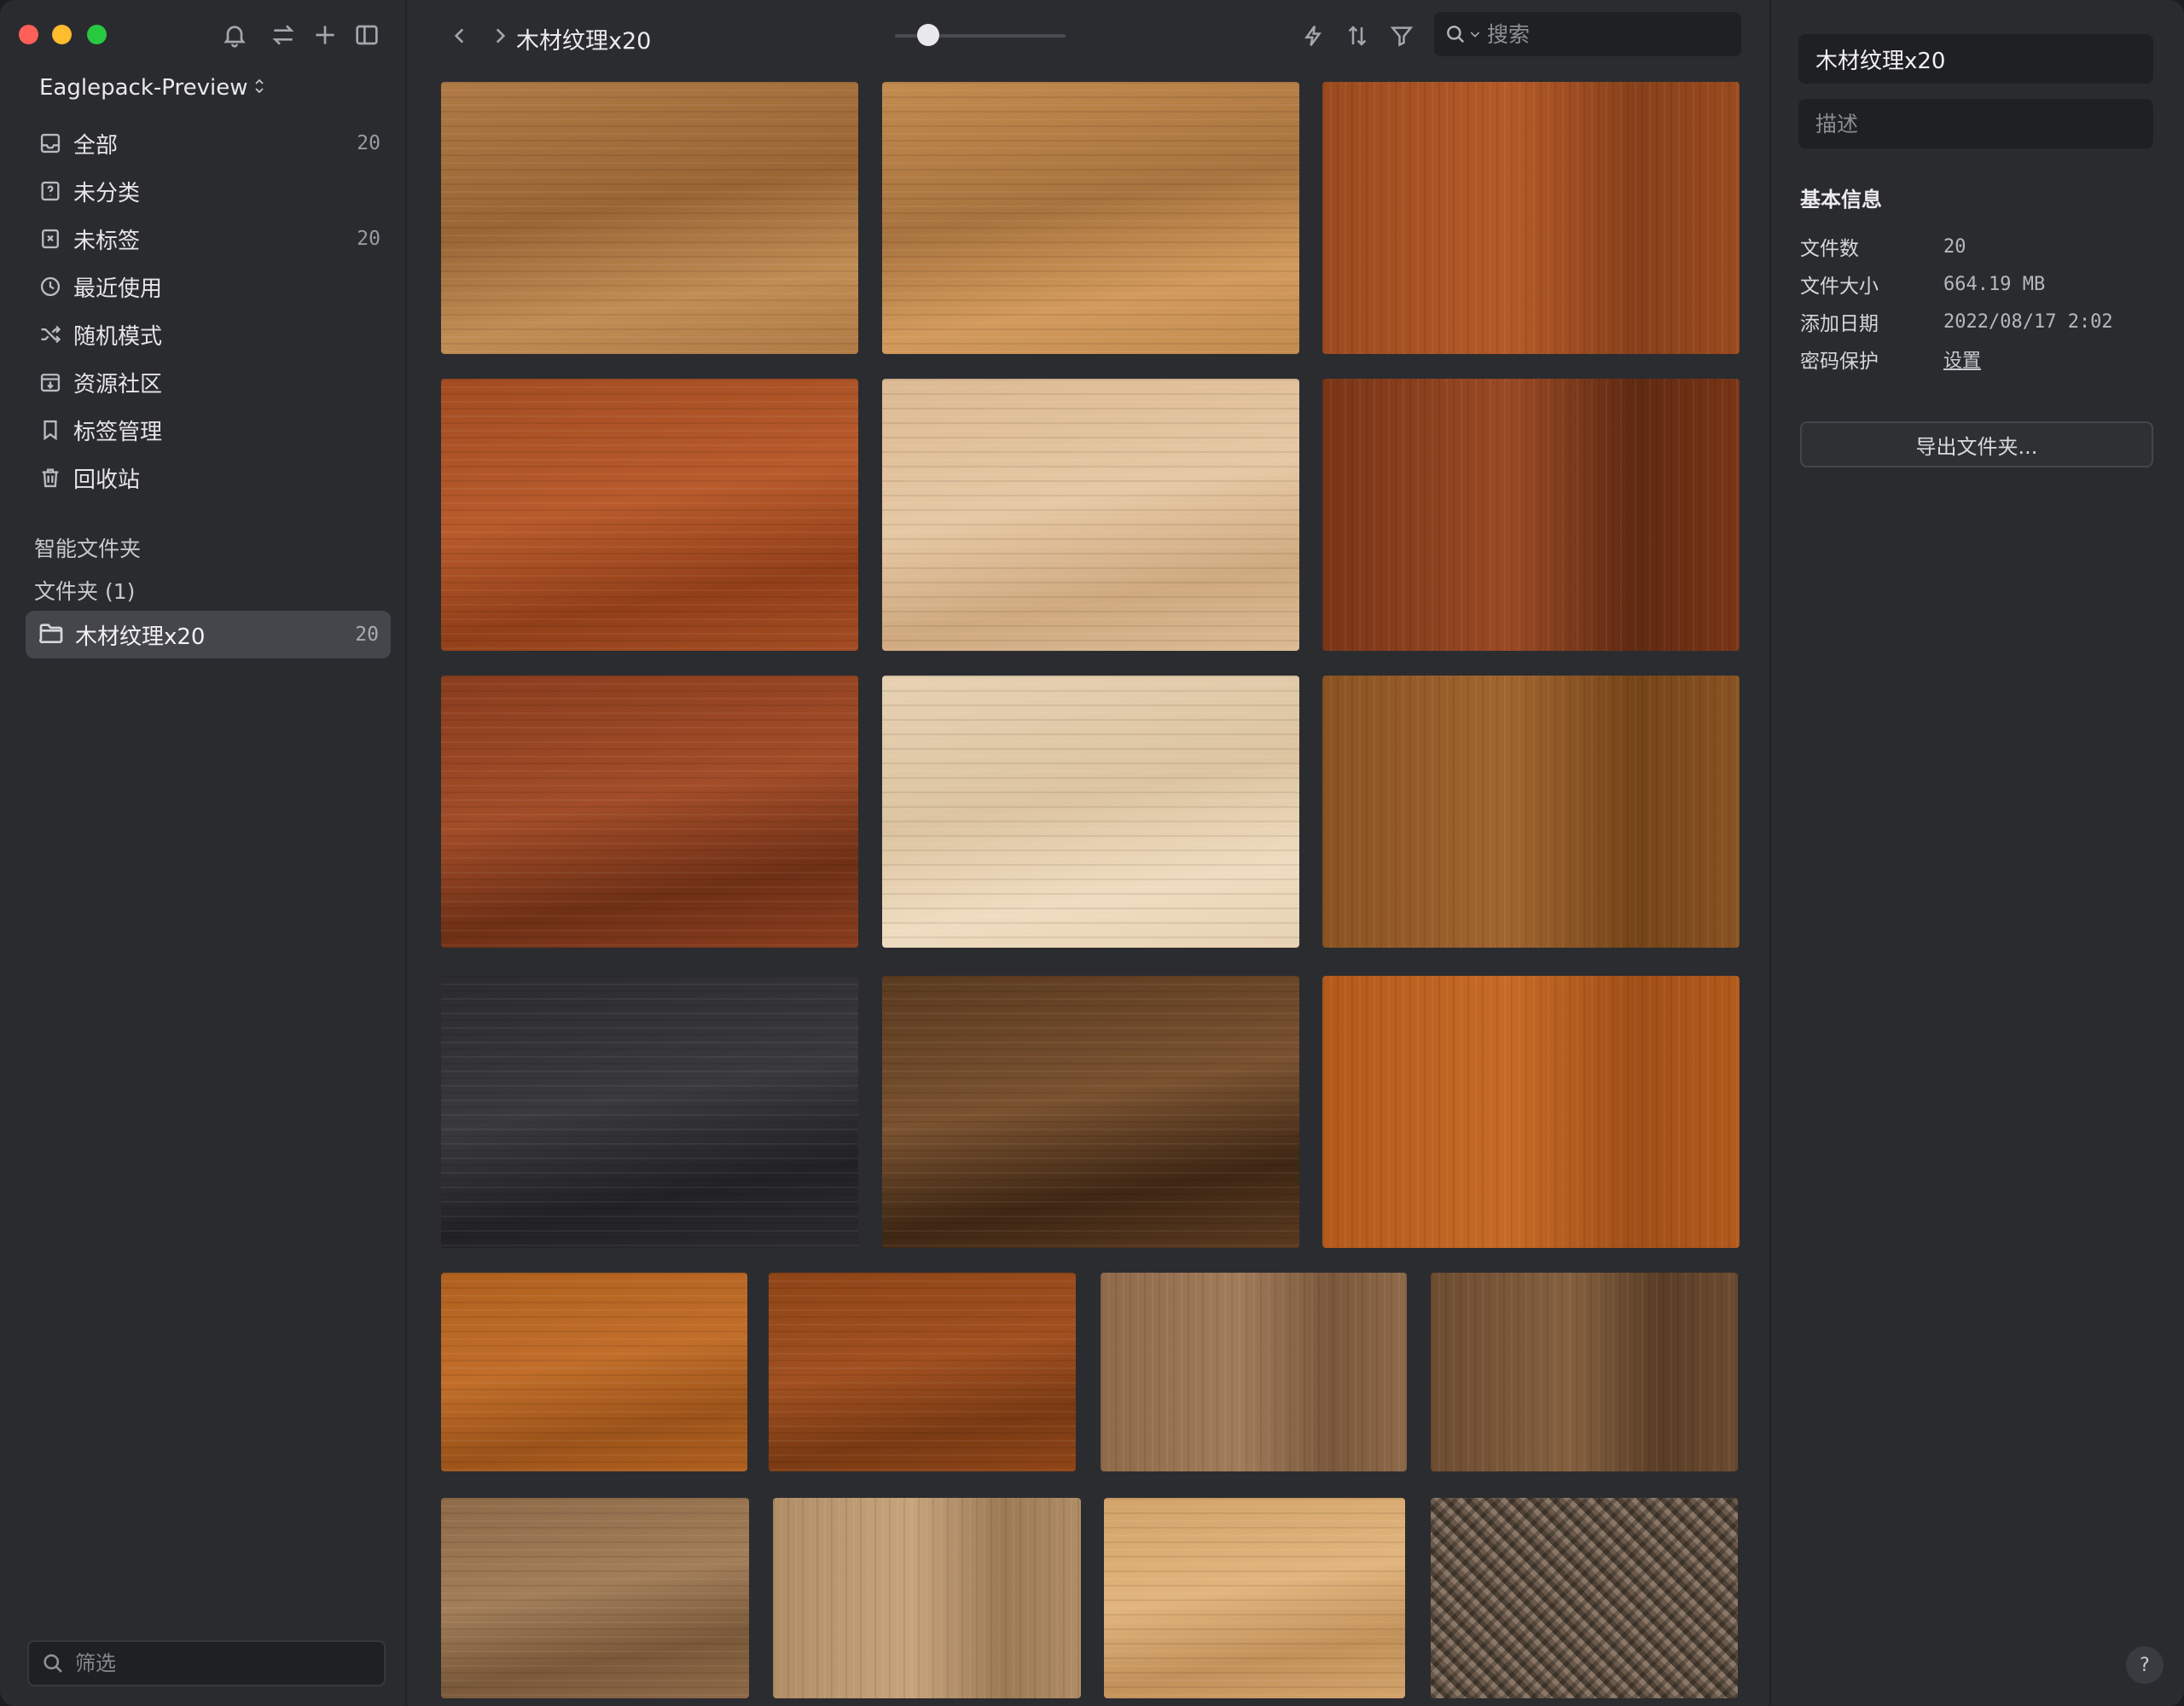 This screenshot has height=1706, width=2184. What do you see at coordinates (107, 480) in the screenshot?
I see `sidebar-item-label: 回收站` at bounding box center [107, 480].